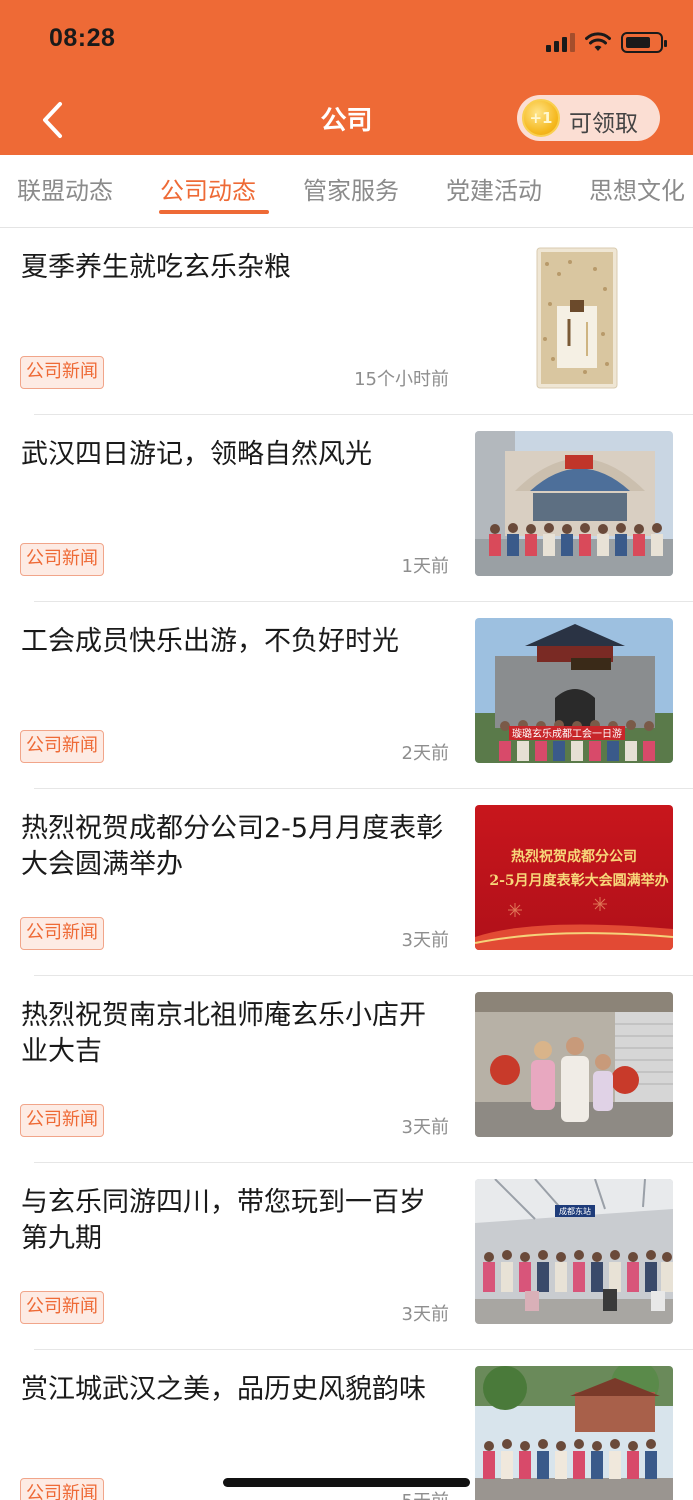 Image resolution: width=693 pixels, height=1500 pixels. I want to click on news-title: 夏季养生就吃玄乐杂粮, so click(156, 267).